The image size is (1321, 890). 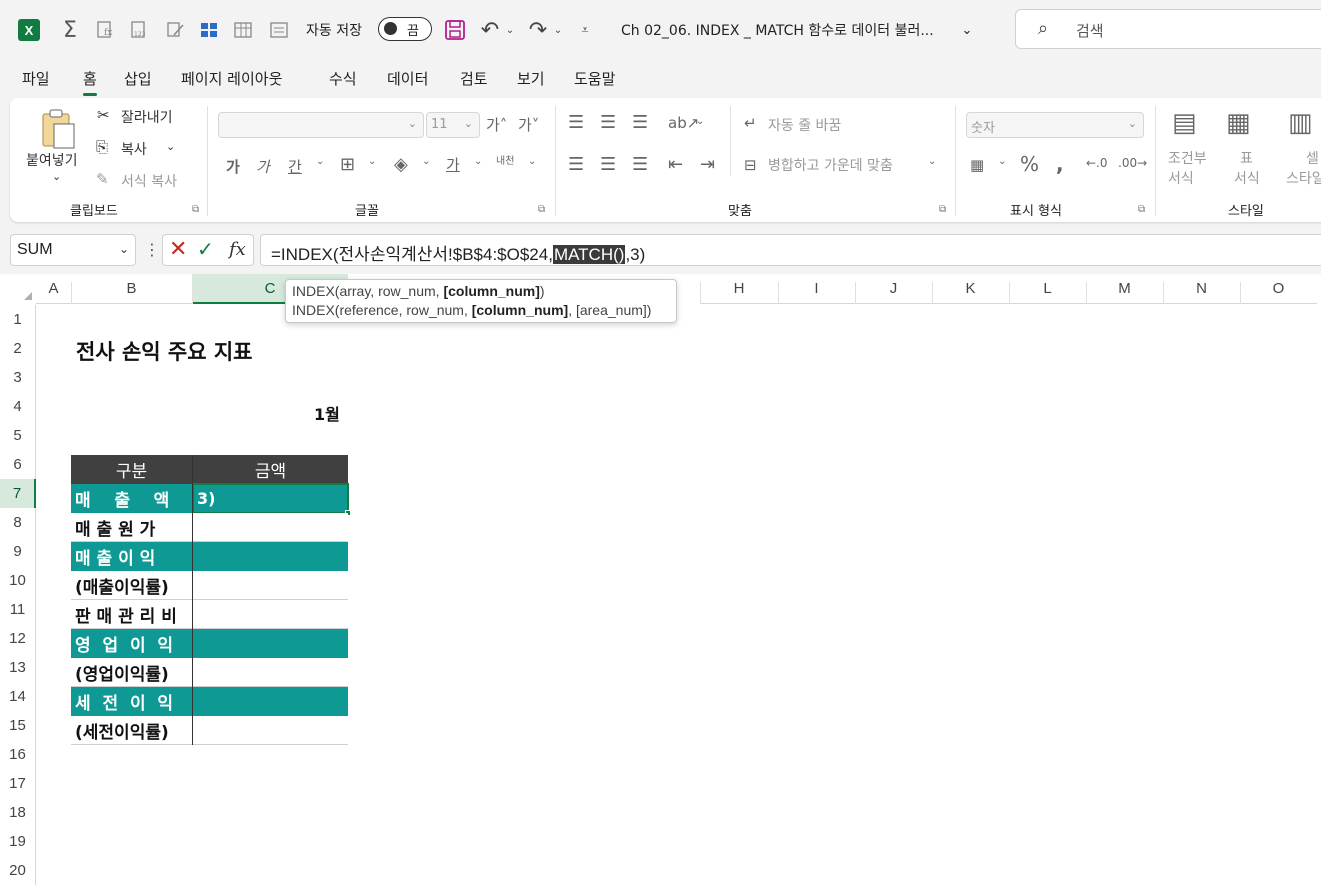 What do you see at coordinates (56, 176) in the screenshot?
I see `paste-dropdown-icon: ⌄` at bounding box center [56, 176].